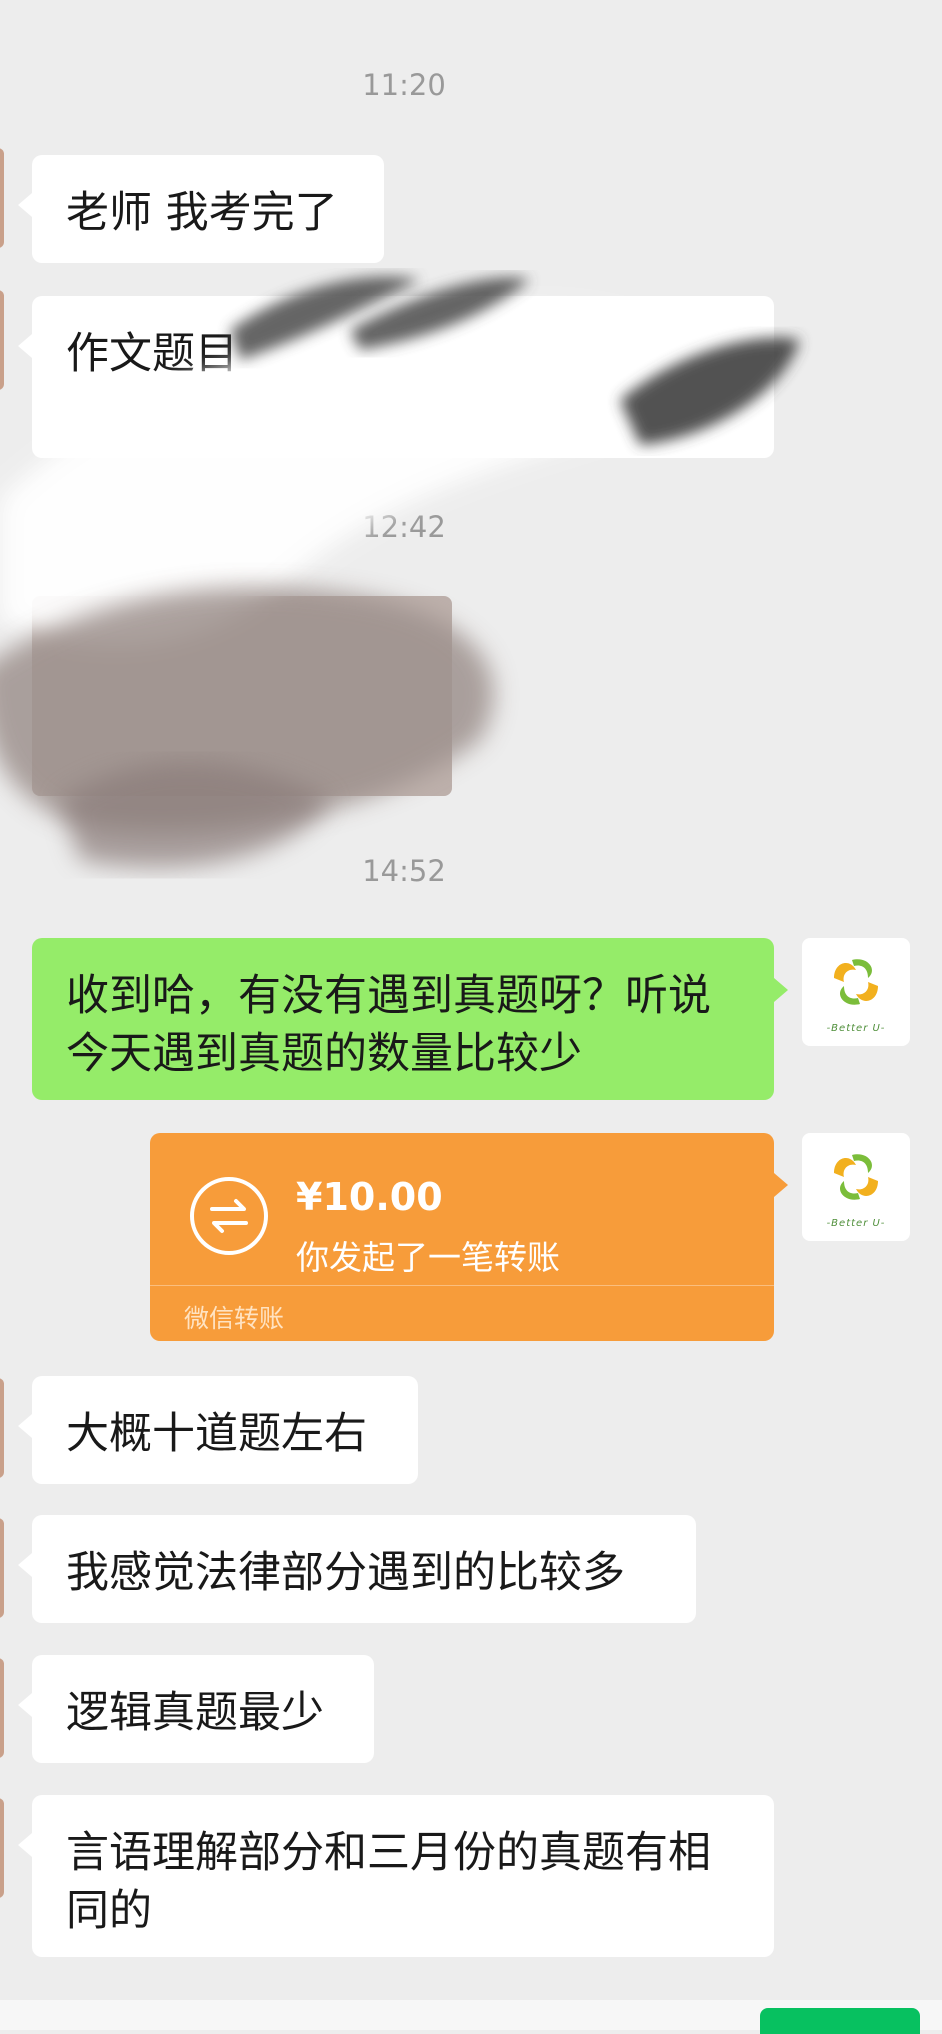 This screenshot has width=942, height=2034. I want to click on transfer-card: ¥10.00 你发起了一笔转账 微信转账, so click(469, 1237).